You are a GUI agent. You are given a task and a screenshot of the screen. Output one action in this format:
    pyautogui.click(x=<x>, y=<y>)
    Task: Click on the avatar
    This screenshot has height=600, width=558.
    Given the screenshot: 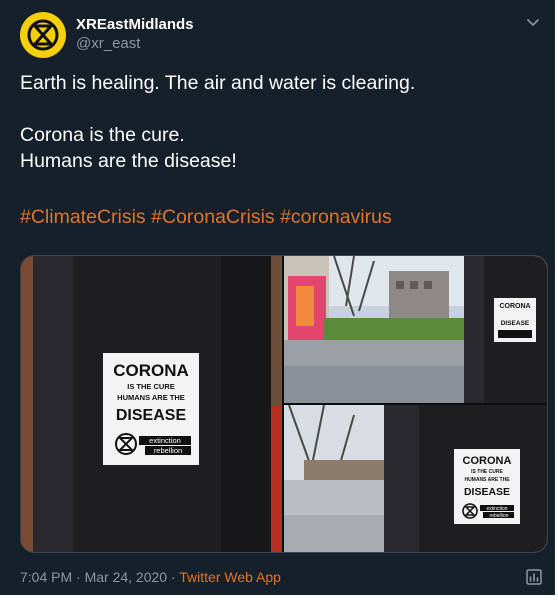 What is the action you would take?
    pyautogui.click(x=43, y=35)
    